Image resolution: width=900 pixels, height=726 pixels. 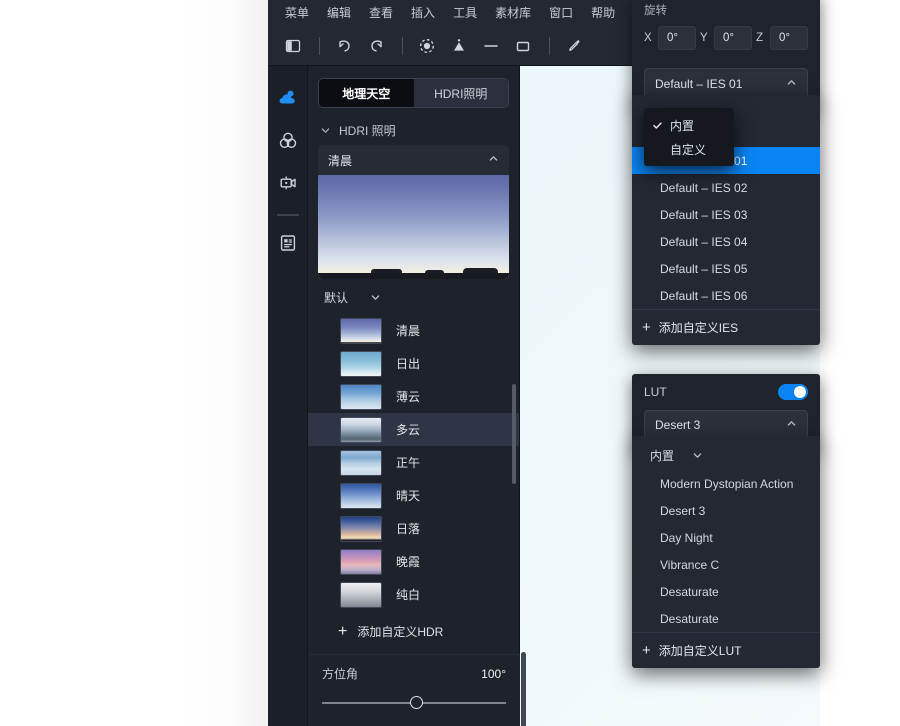 What do you see at coordinates (699, 84) in the screenshot?
I see `ies-select-value: Default – IES 01` at bounding box center [699, 84].